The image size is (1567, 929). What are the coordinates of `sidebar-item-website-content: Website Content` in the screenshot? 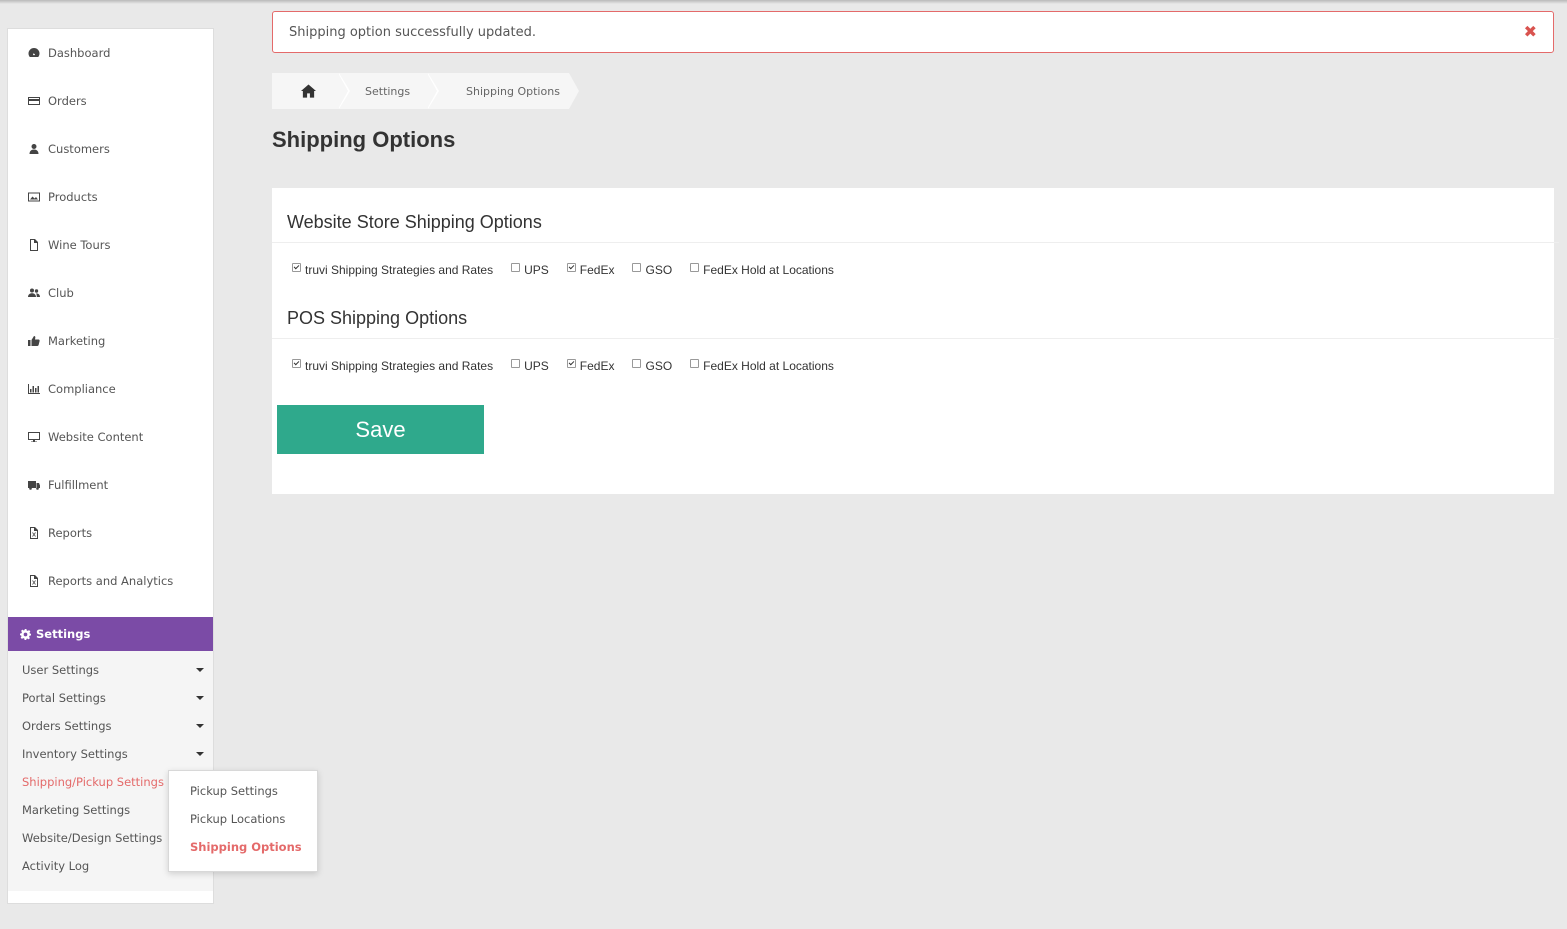 It's located at (110, 437).